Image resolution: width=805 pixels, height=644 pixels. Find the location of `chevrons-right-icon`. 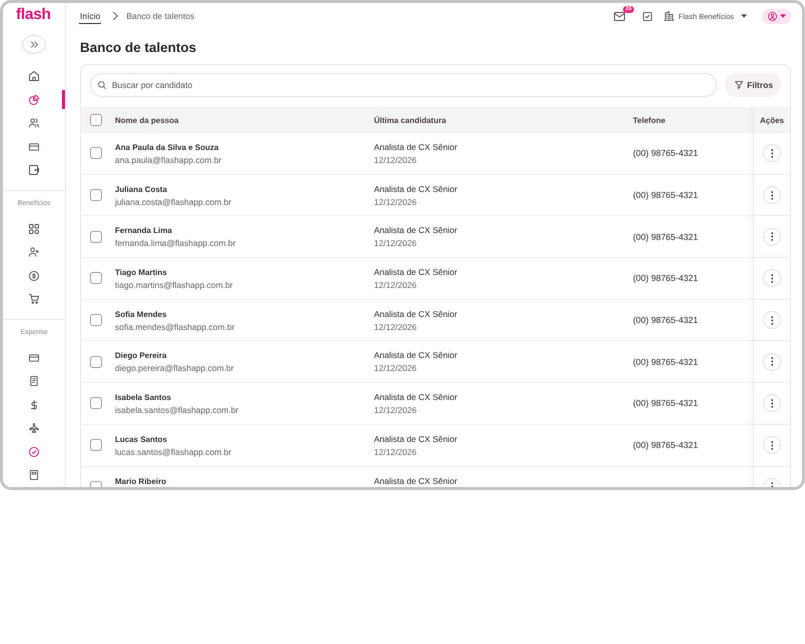

chevrons-right-icon is located at coordinates (34, 44).